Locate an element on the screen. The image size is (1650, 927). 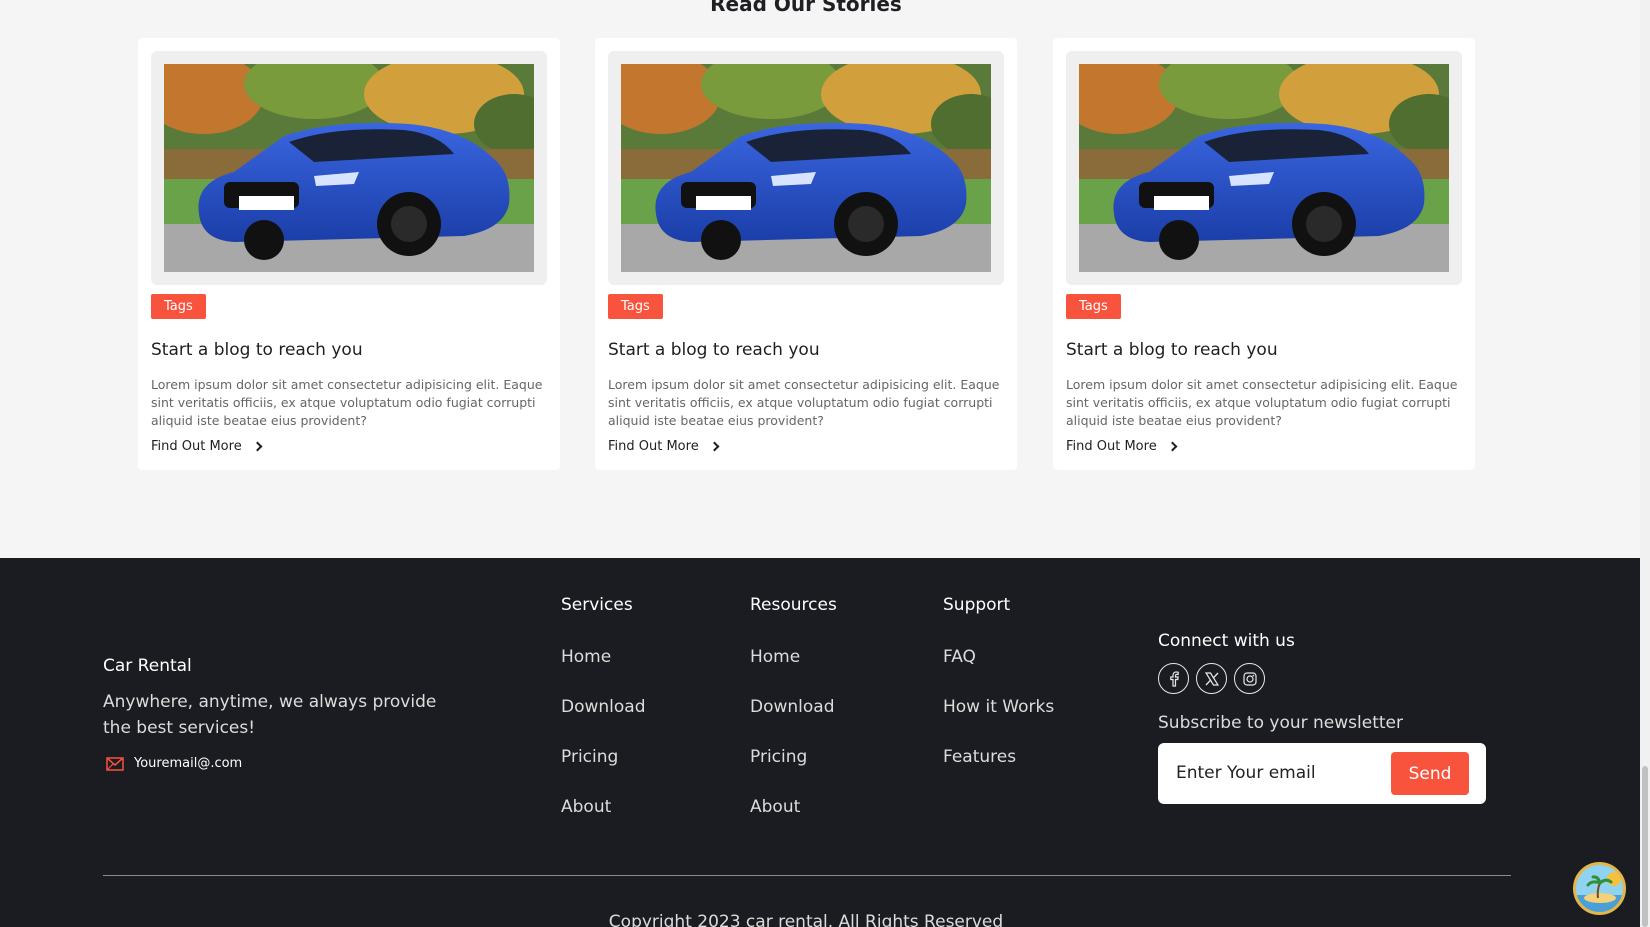
newsletter-form: Send is located at coordinates (1322, 773).